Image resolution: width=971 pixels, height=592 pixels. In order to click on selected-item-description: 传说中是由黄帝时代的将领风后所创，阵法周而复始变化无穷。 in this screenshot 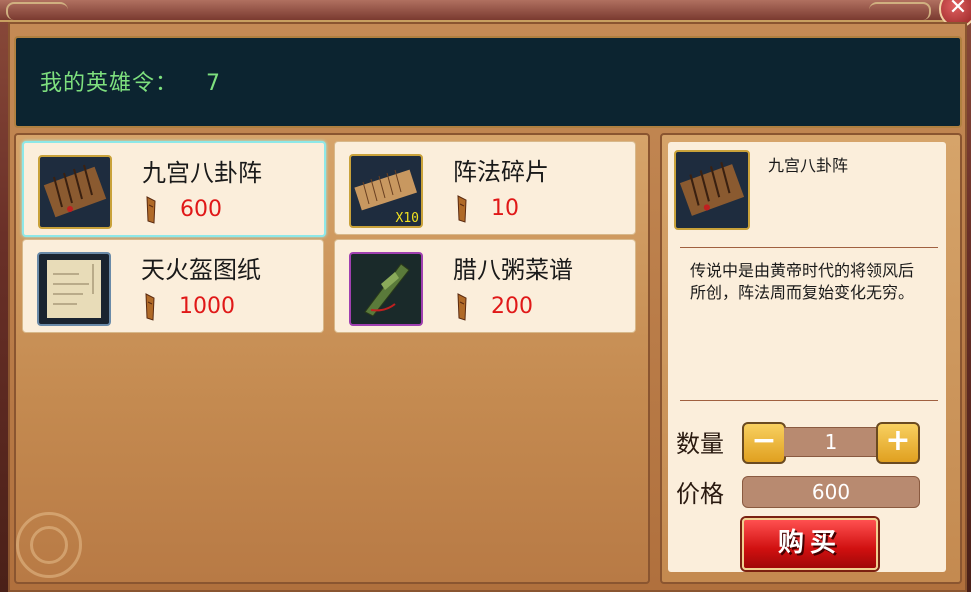, I will do `click(802, 281)`.